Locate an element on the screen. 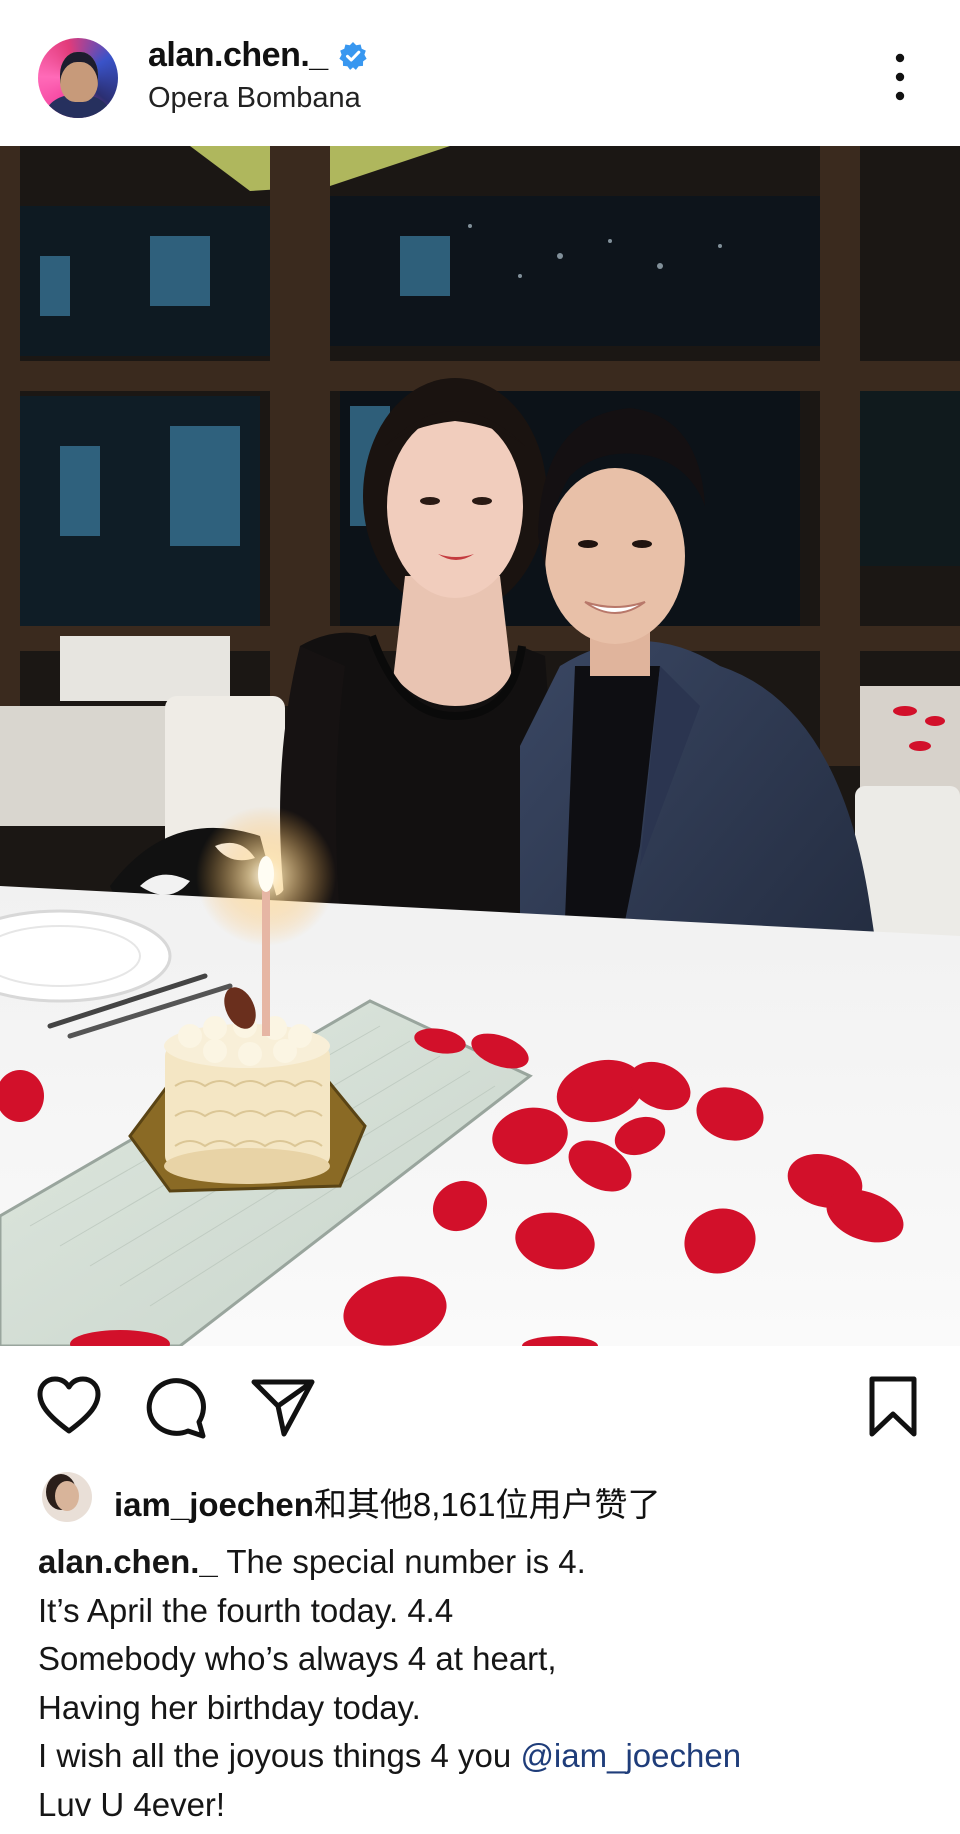  post-username: alan.chen._ is located at coordinates (238, 55).